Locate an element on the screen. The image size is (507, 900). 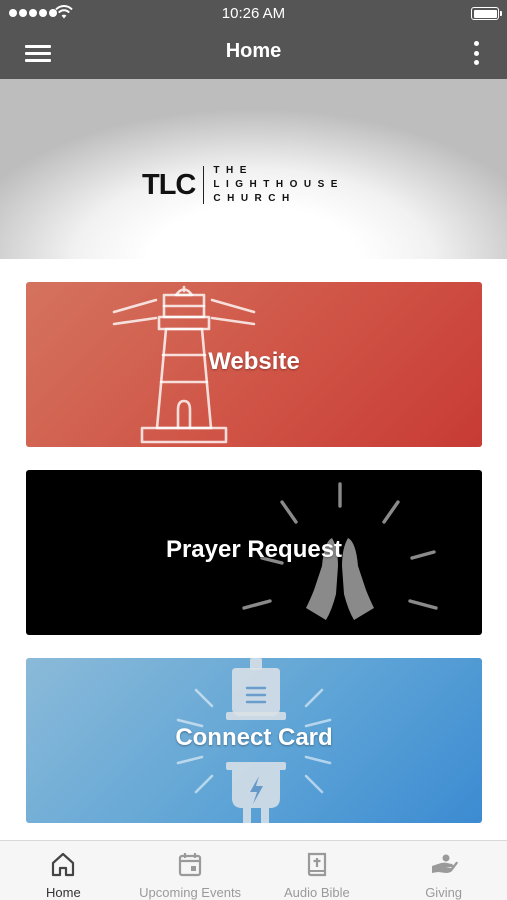
church-logo: TLC THE LIGHTHOUSE CHURCH is located at coordinates (243, 185).